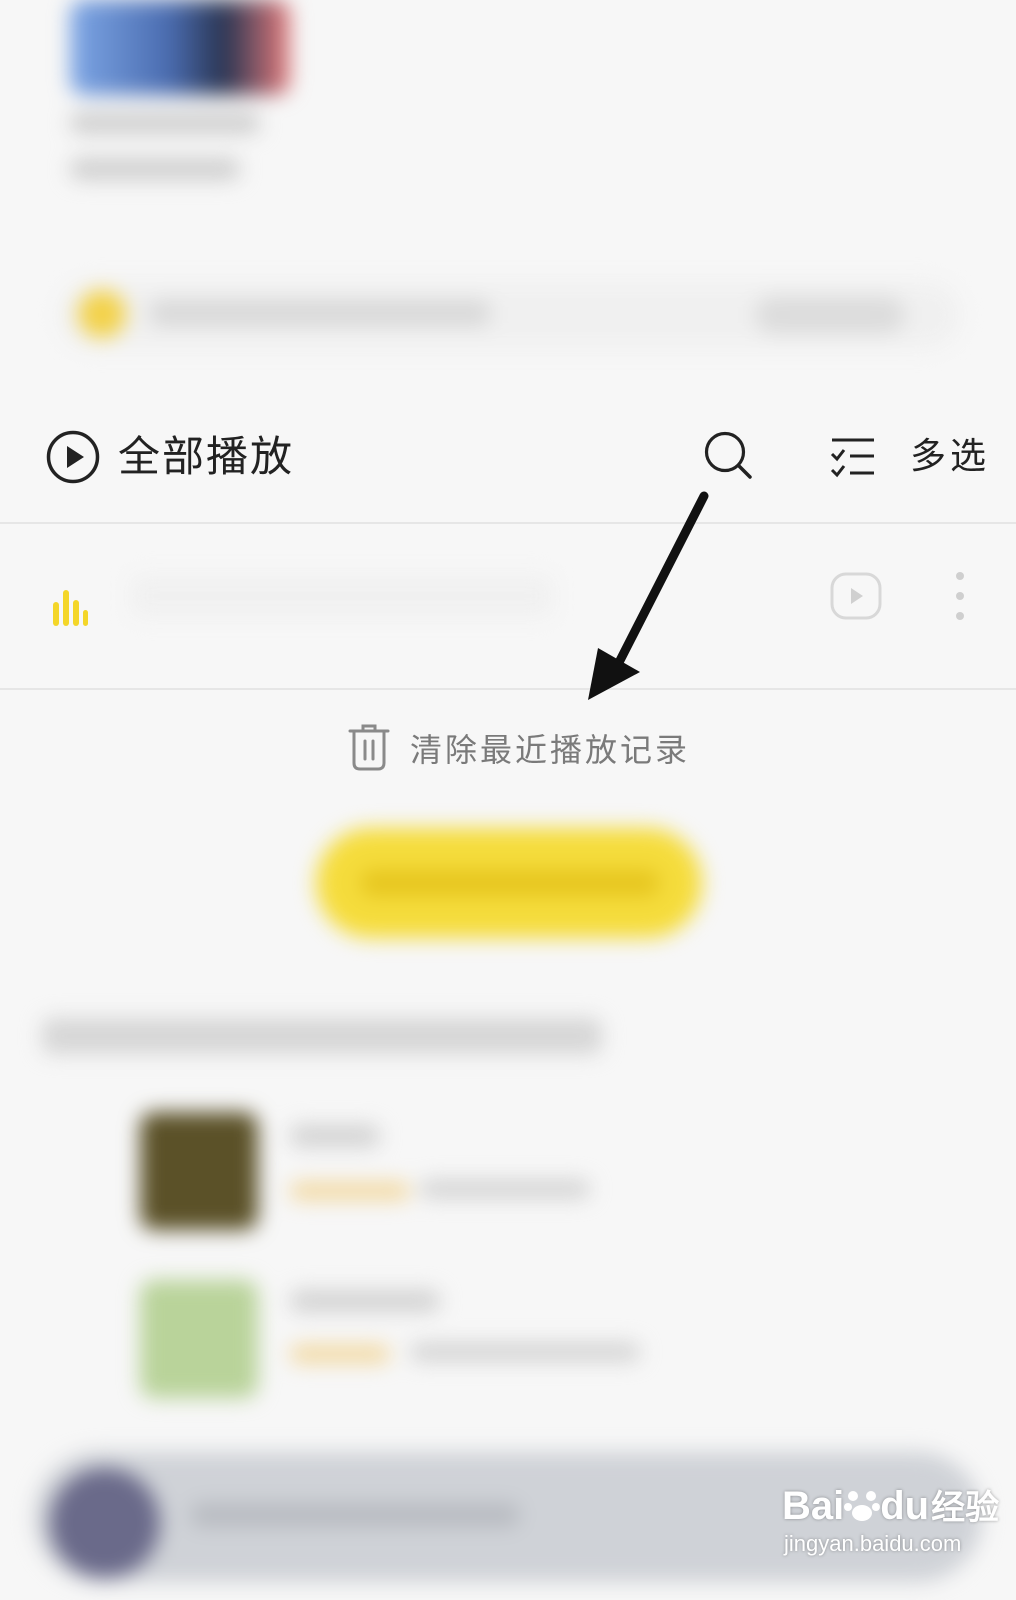  I want to click on song-row-divider, so click(508, 689).